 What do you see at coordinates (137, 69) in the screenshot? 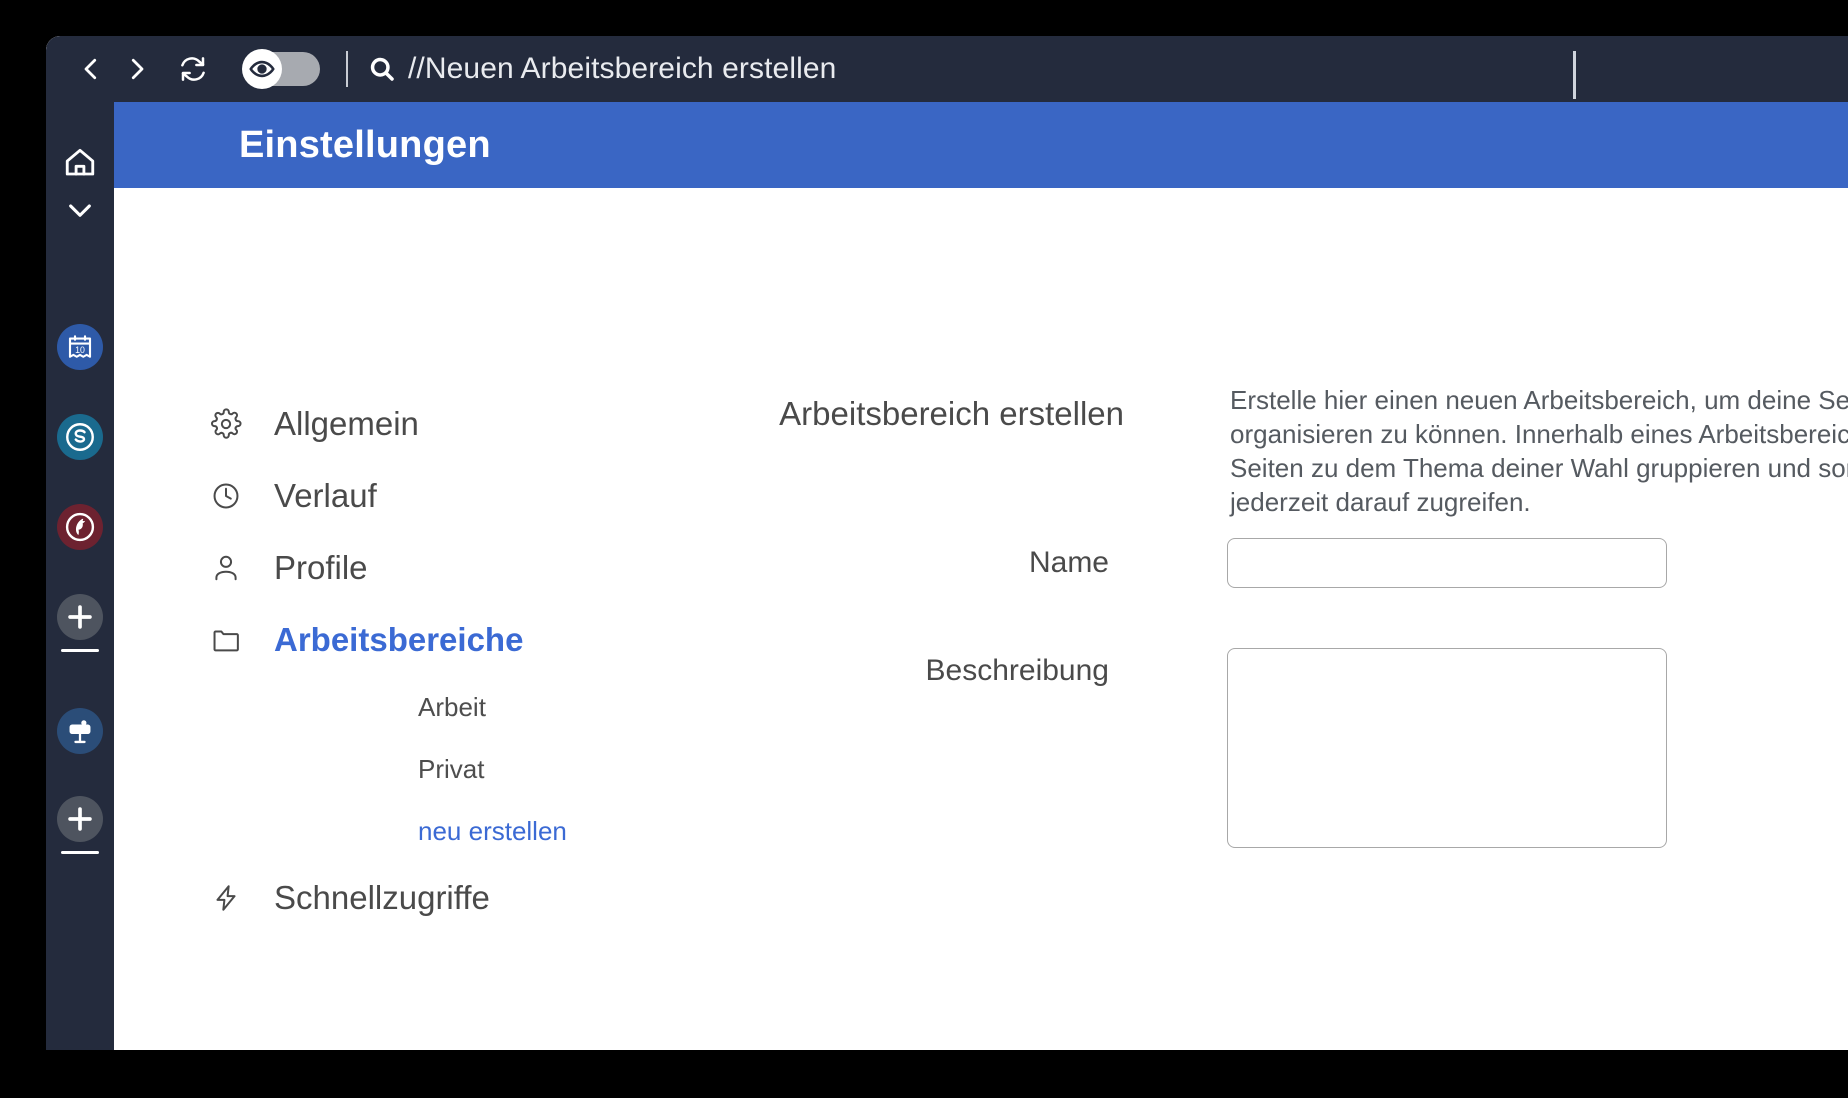
I see `forward-button` at bounding box center [137, 69].